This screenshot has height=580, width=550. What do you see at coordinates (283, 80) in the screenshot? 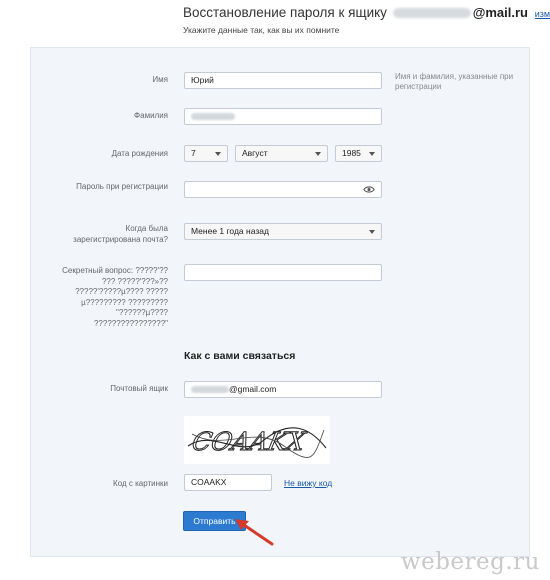
I see `first-name-input: Юрий` at bounding box center [283, 80].